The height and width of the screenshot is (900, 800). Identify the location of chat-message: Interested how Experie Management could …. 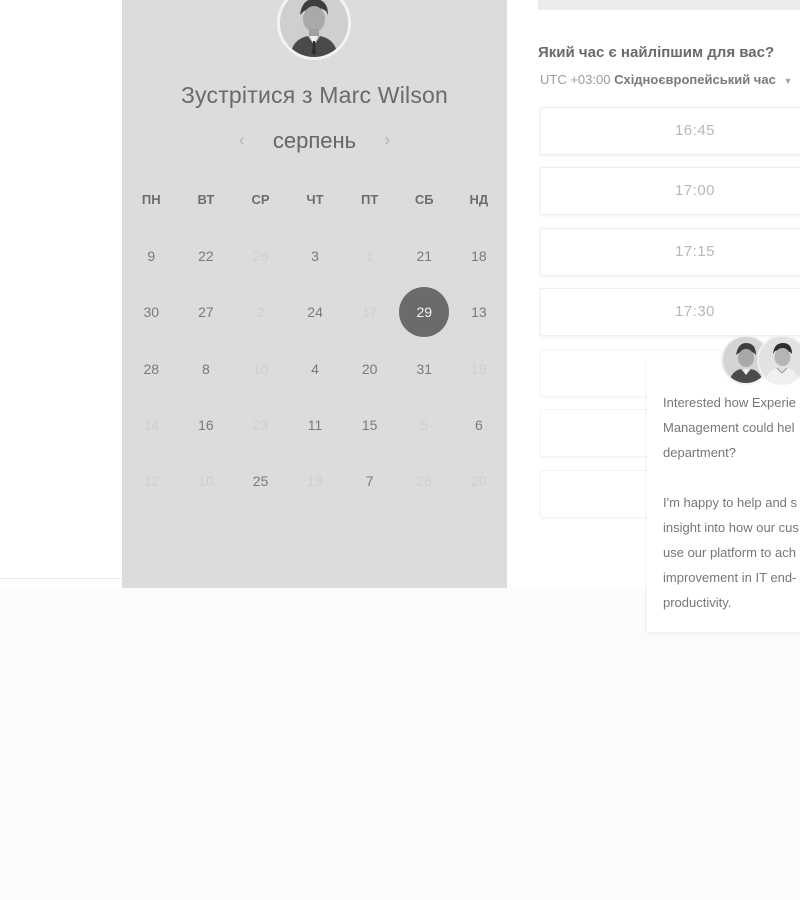
(729, 427).